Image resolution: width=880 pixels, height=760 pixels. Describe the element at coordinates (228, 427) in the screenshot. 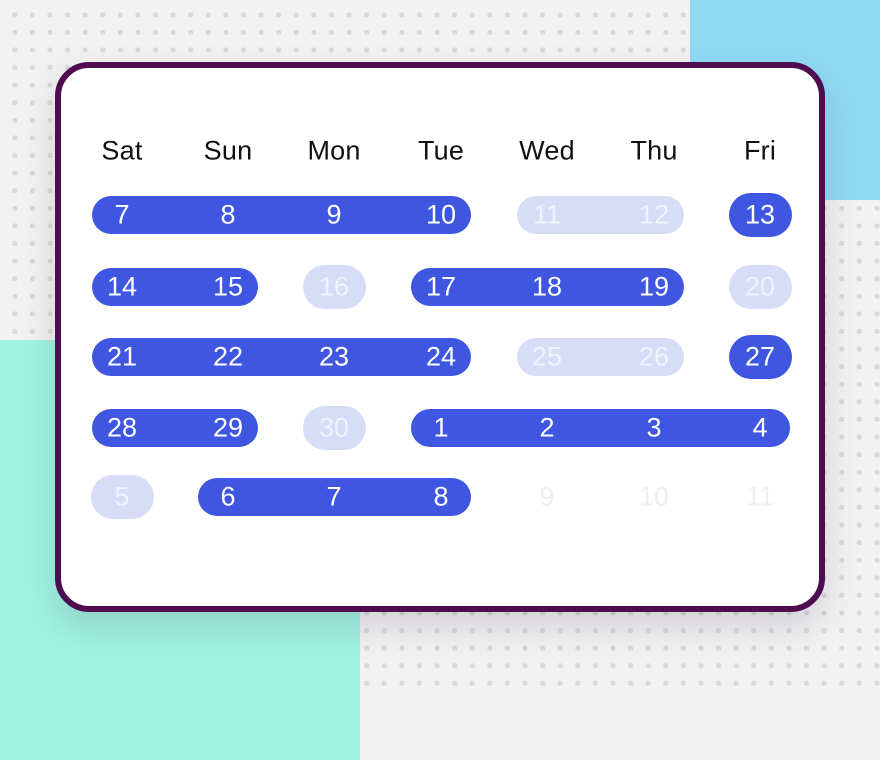

I see `calendar-day-number: 29` at that location.